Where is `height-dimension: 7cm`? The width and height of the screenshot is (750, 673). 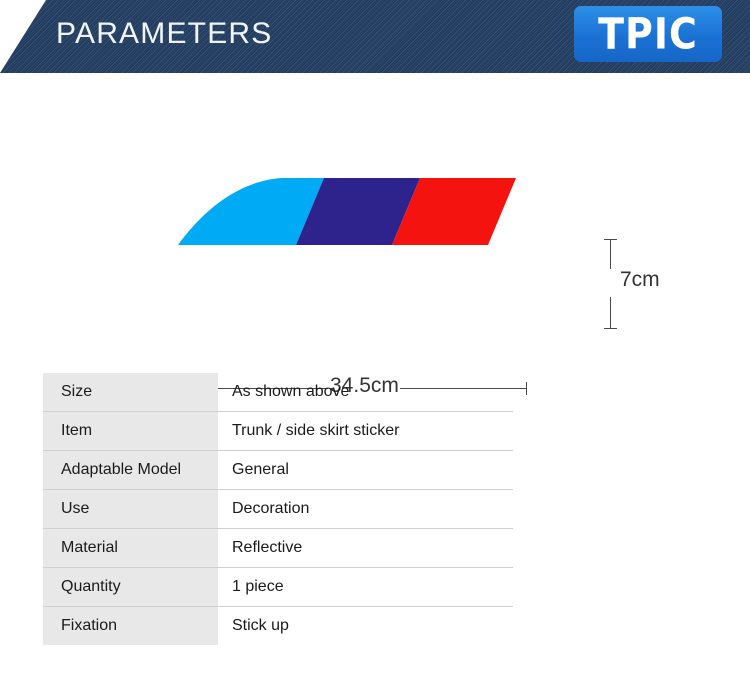
height-dimension: 7cm is located at coordinates (633, 284).